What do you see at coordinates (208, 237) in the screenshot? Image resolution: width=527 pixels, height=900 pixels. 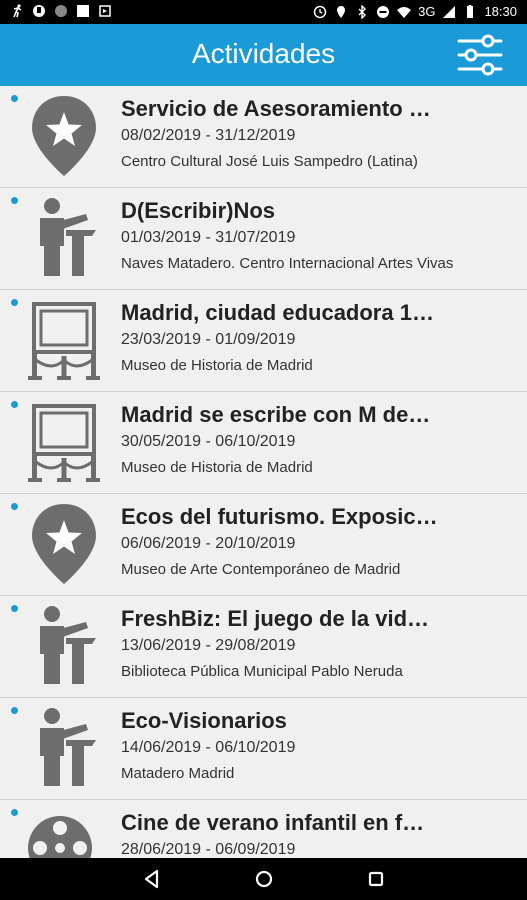 I see `activity-dates: 01/03/2019 - 31/07/2019` at bounding box center [208, 237].